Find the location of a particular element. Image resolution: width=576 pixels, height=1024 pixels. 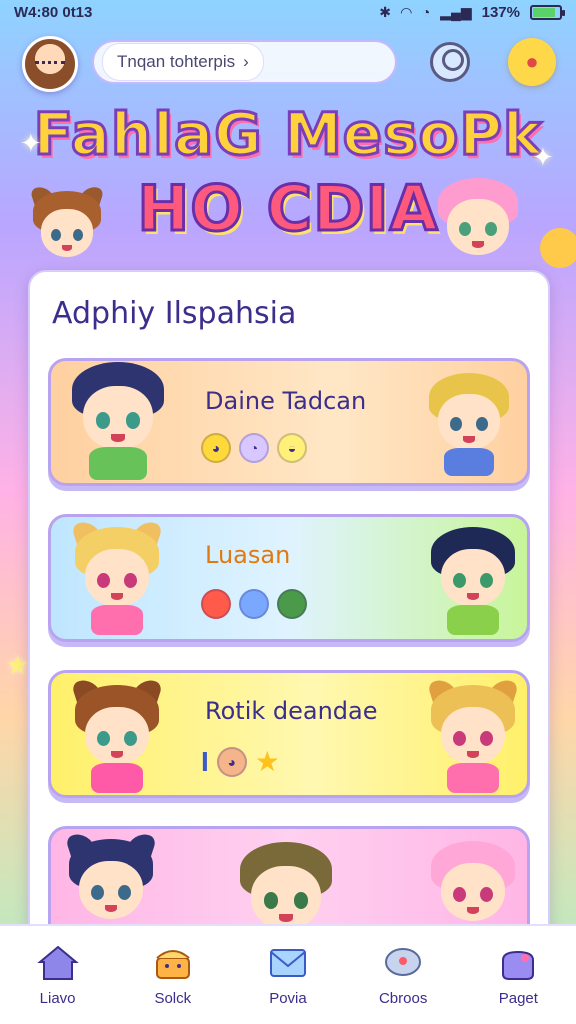

blue-ball-icon: ● is located at coordinates (254, 604).